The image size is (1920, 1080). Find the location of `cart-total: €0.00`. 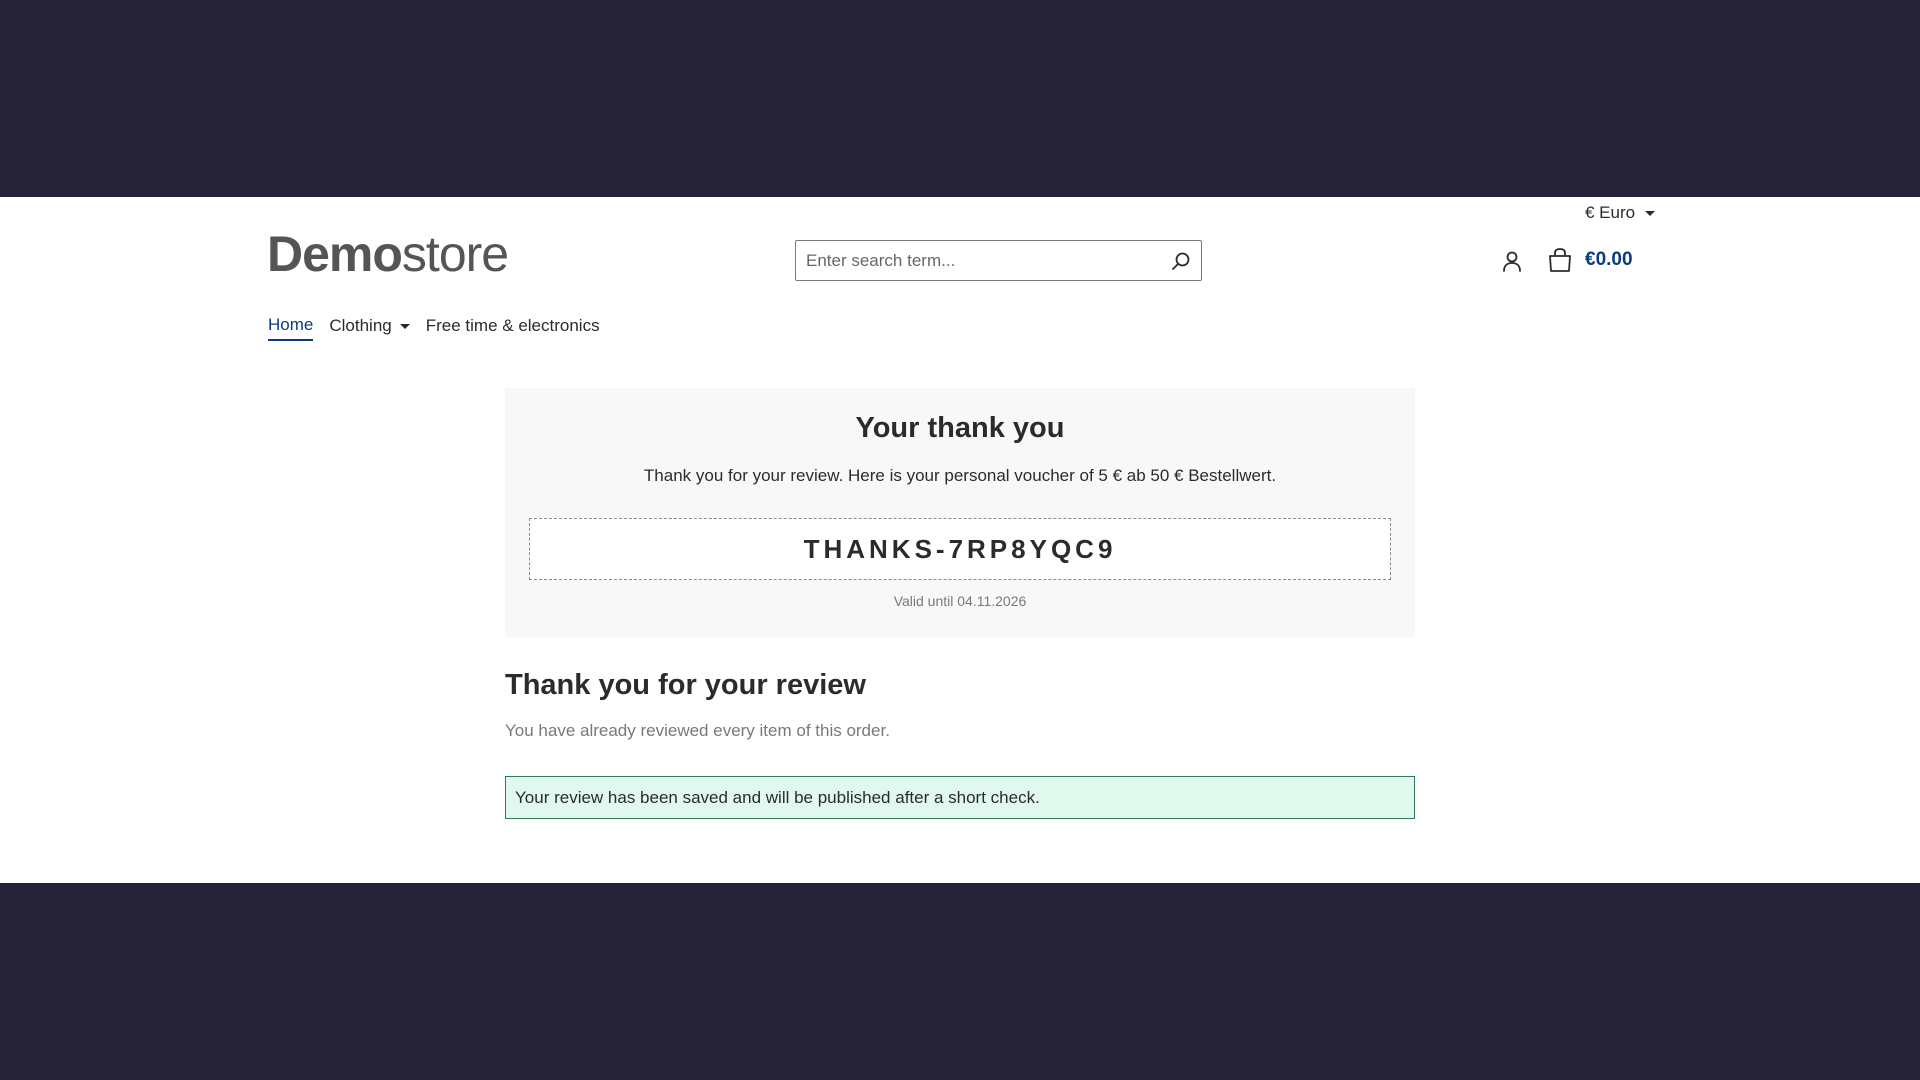

cart-total: €0.00 is located at coordinates (1609, 259).